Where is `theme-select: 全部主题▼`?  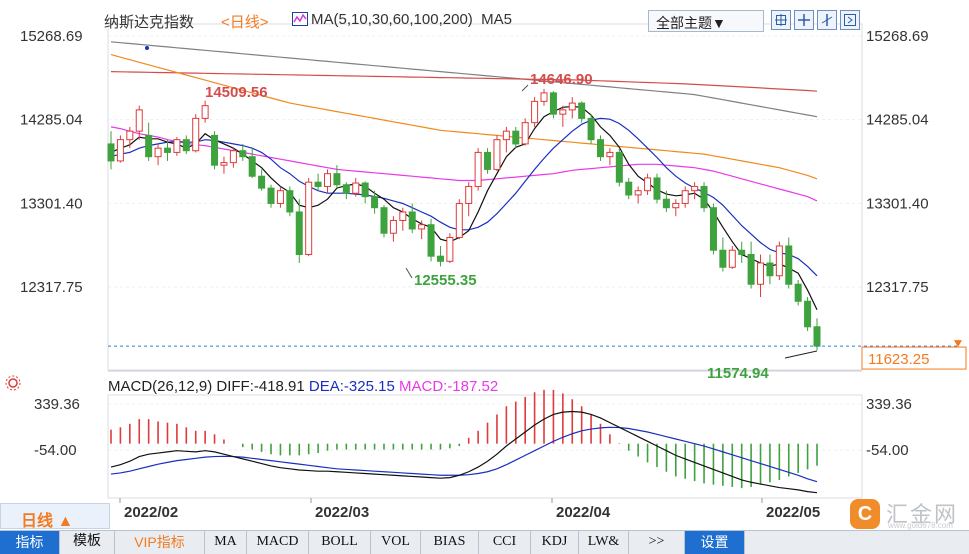
theme-select: 全部主题▼ is located at coordinates (706, 21).